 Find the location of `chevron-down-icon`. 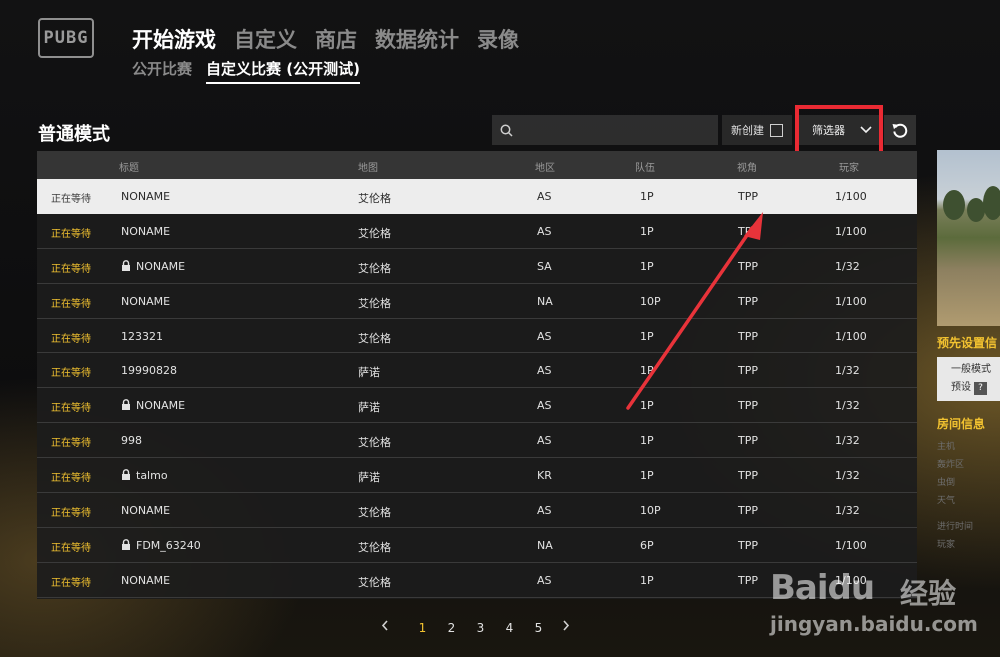

chevron-down-icon is located at coordinates (866, 130).